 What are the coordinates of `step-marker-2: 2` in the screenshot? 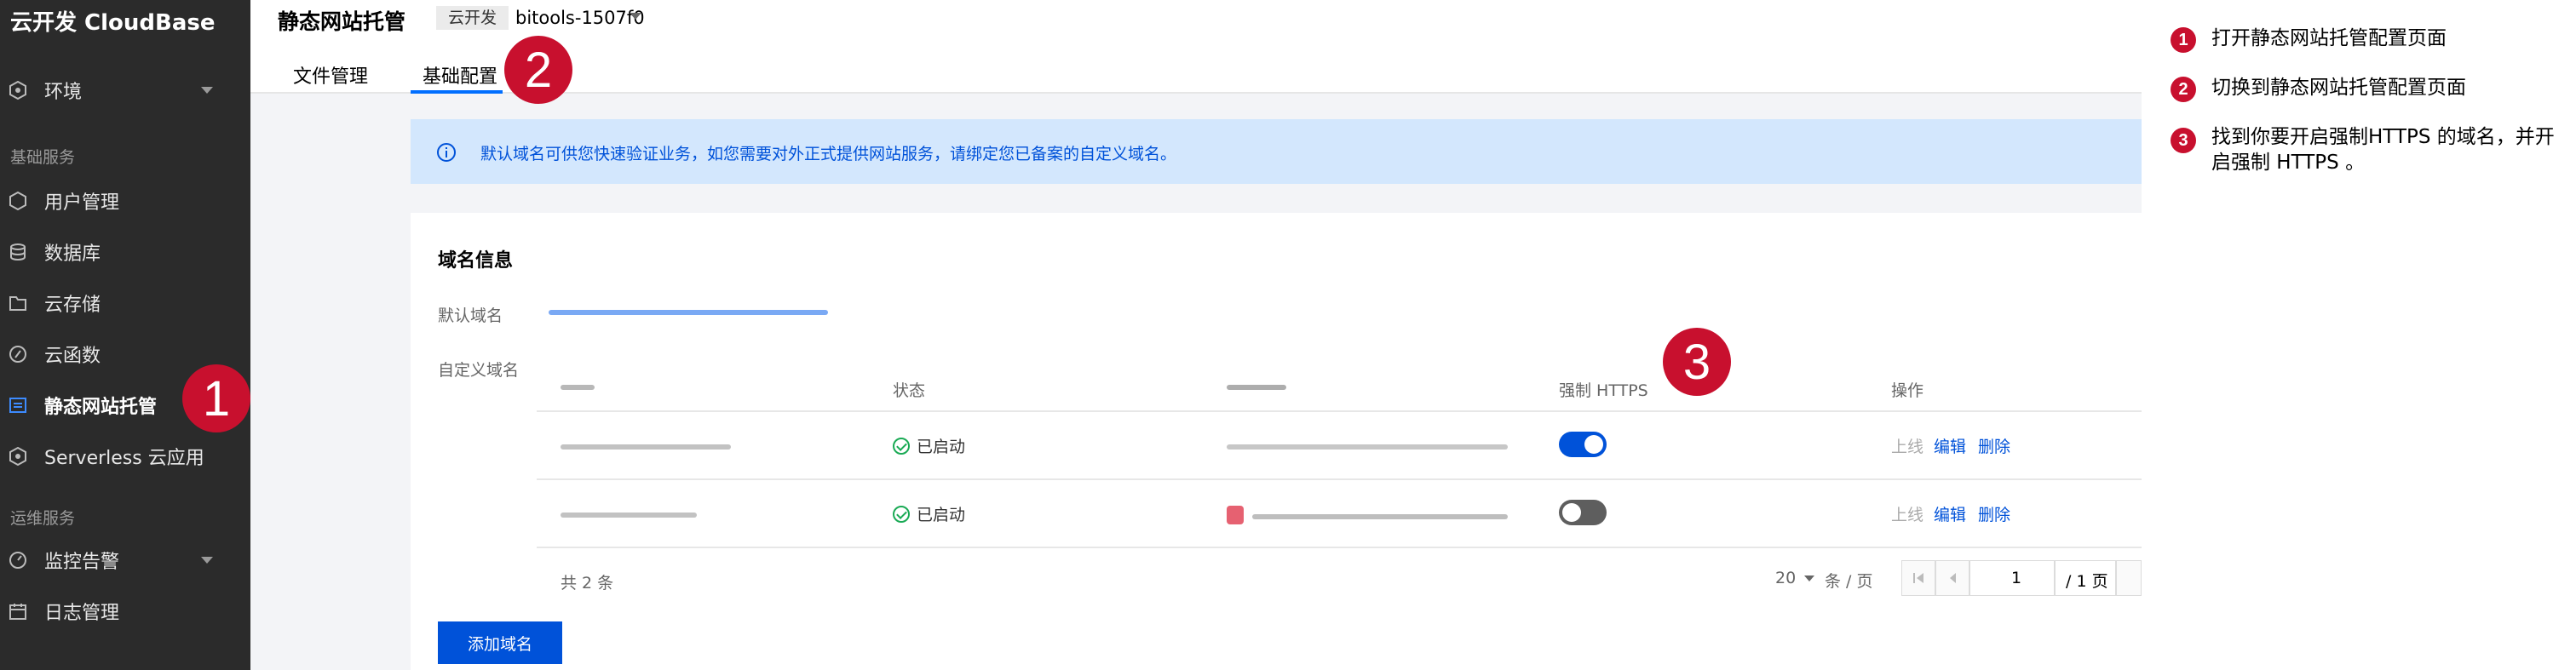 It's located at (538, 70).